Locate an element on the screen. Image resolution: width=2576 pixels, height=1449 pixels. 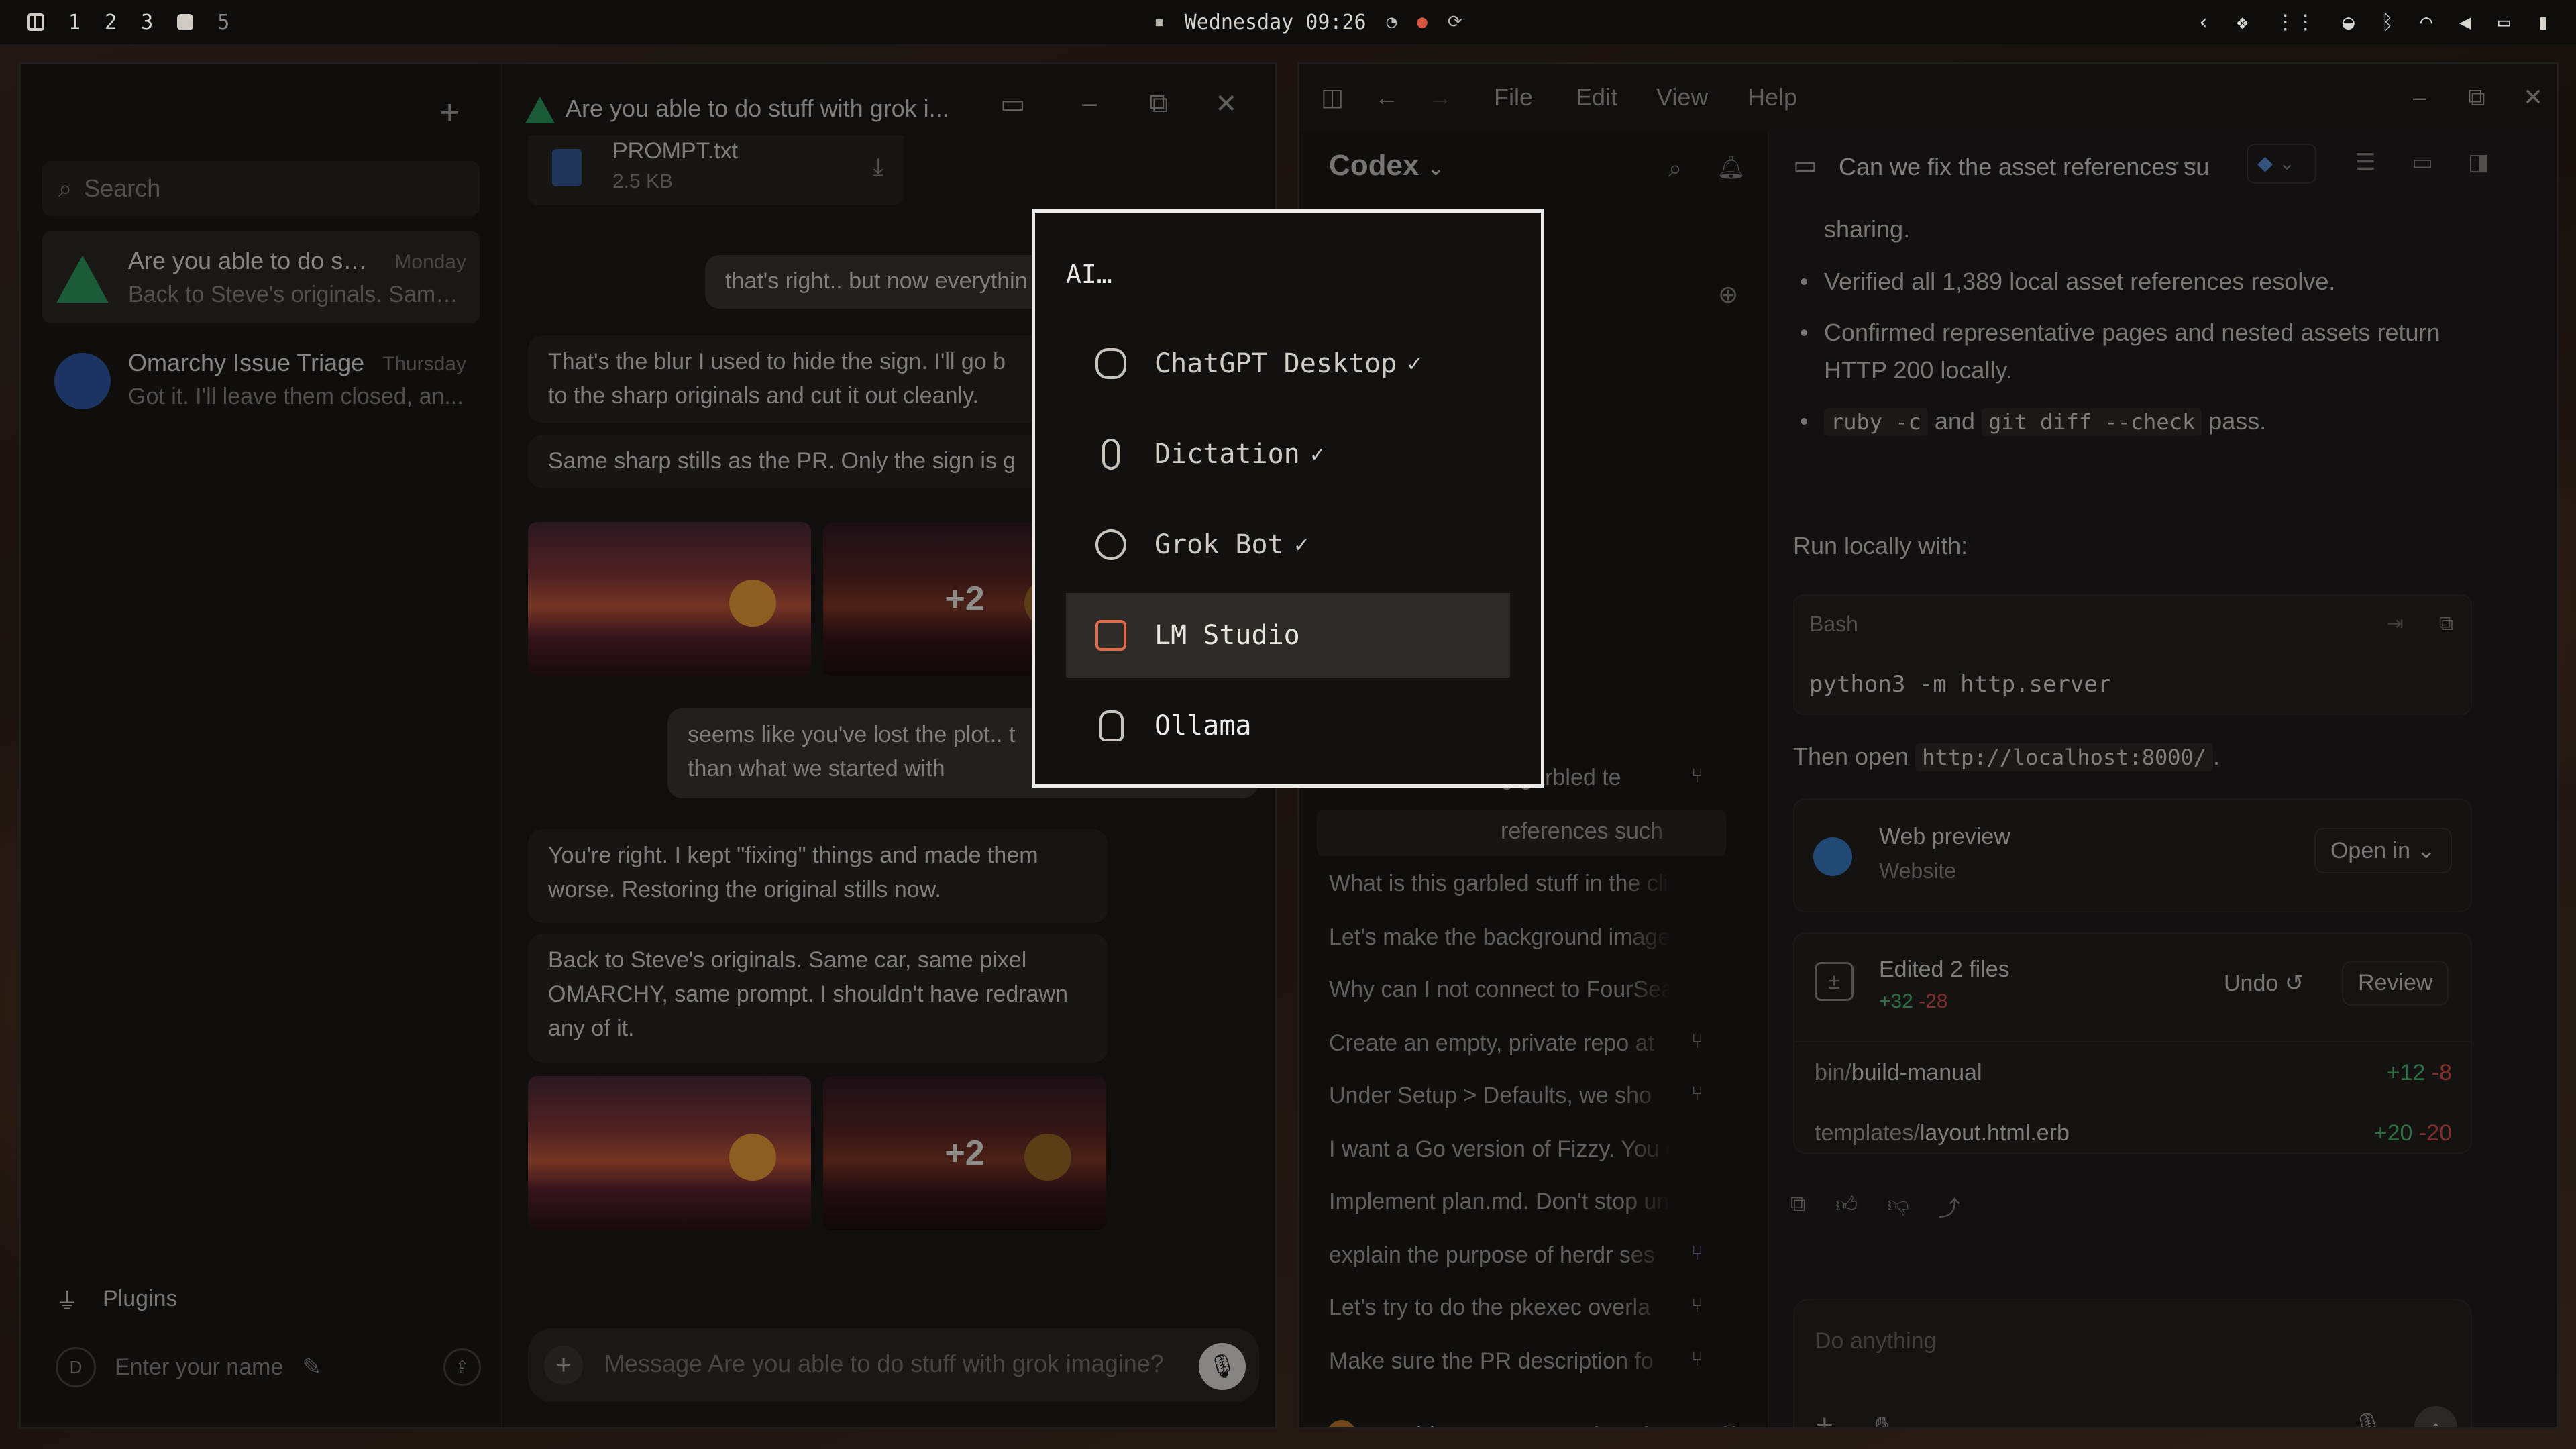
clock-area: ▪ Wednesday 09:26 ◔ ● ⟳ is located at coordinates (1308, 22).